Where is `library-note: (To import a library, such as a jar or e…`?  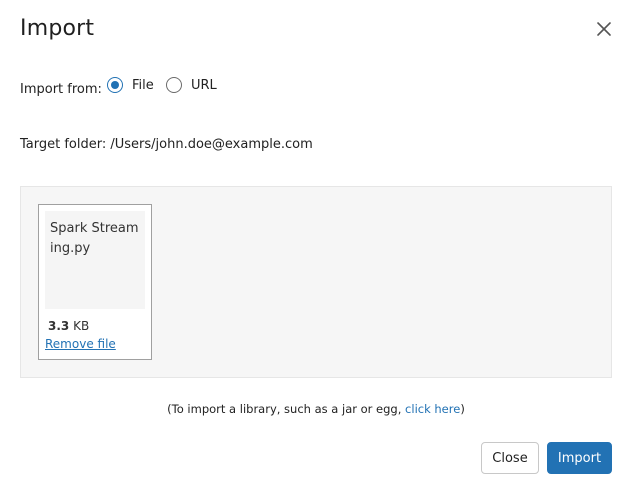
library-note: (To import a library, such as a jar or e… is located at coordinates (316, 409).